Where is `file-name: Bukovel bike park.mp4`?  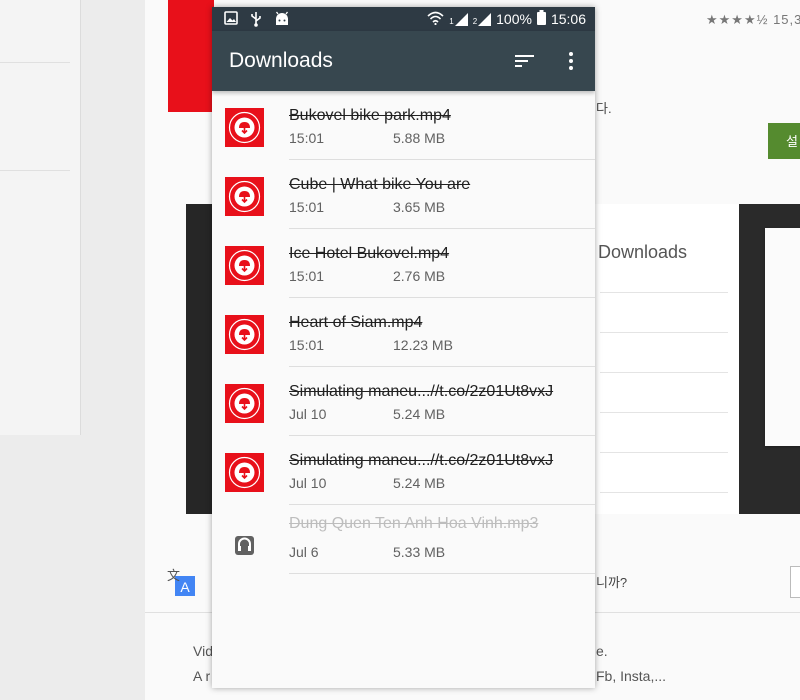
file-name: Bukovel bike park.mp4 is located at coordinates (370, 115).